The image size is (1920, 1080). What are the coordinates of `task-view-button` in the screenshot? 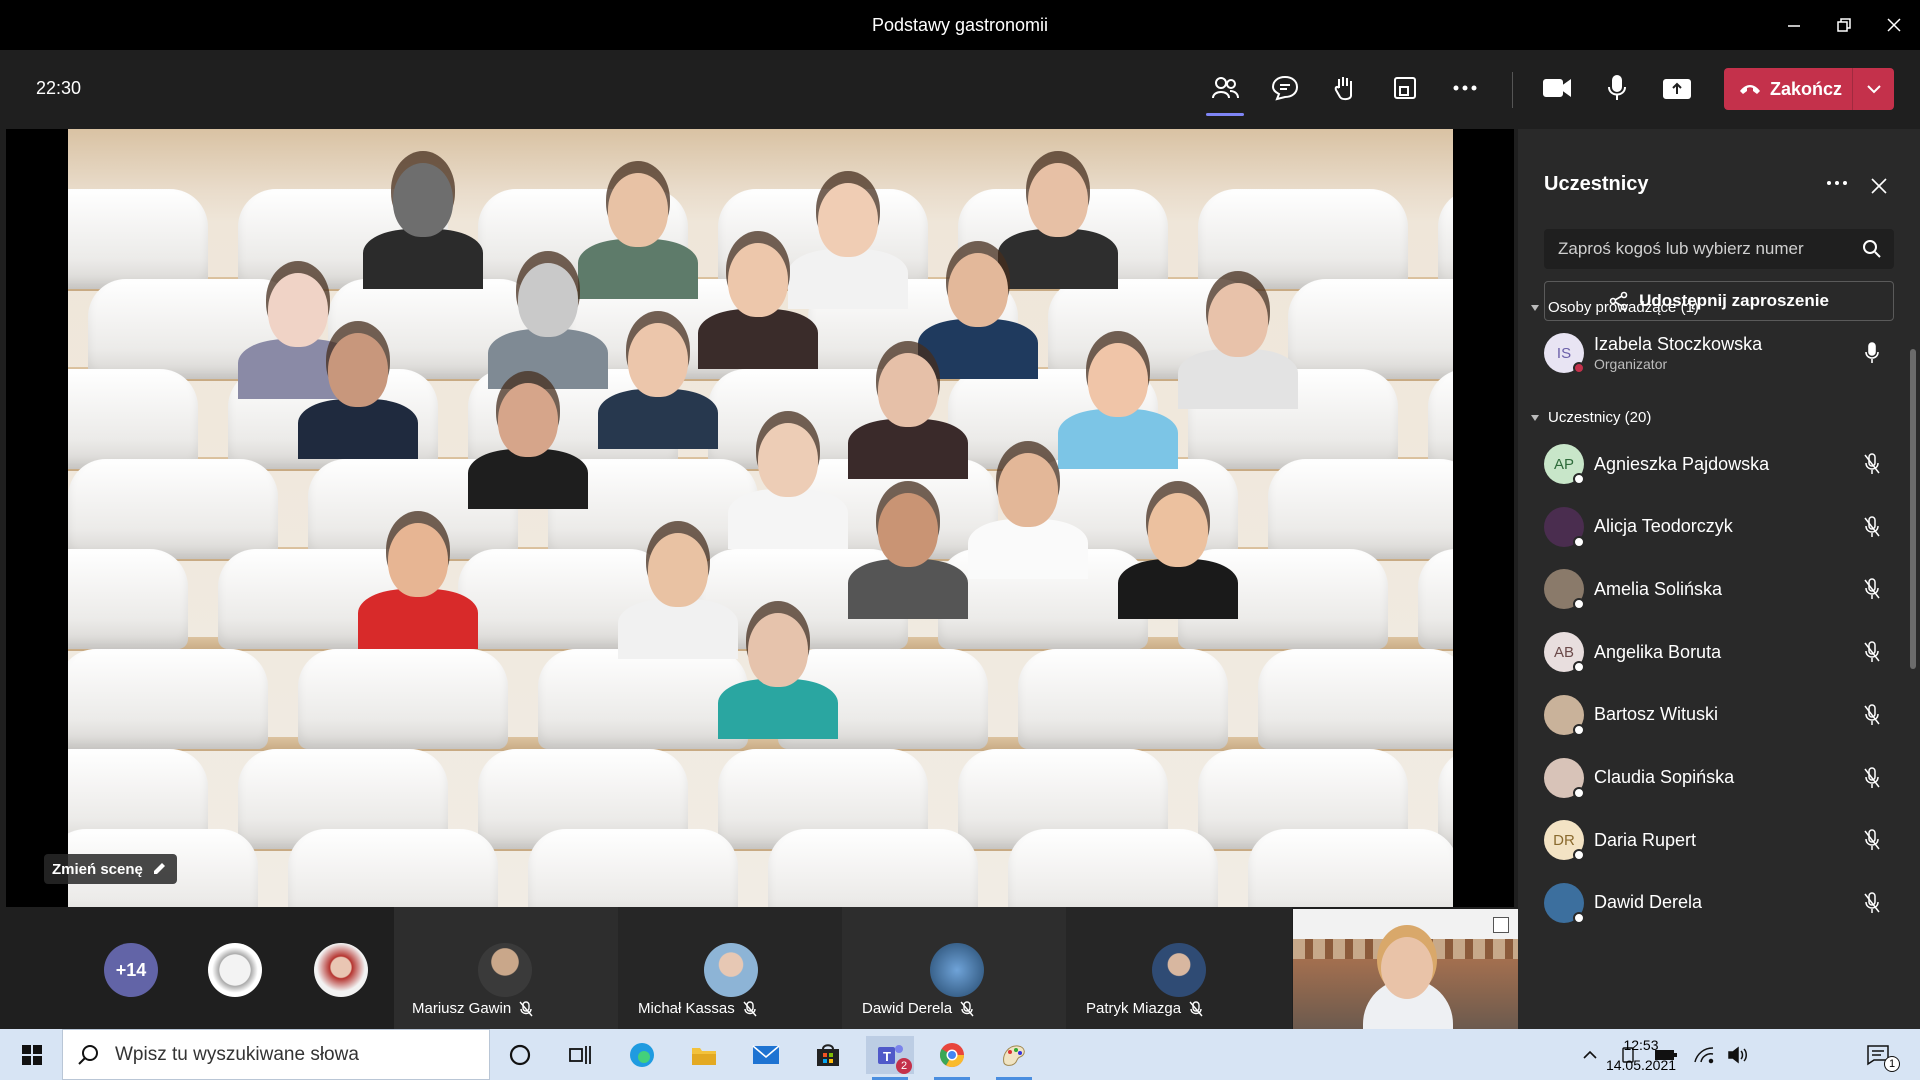 It's located at (580, 1055).